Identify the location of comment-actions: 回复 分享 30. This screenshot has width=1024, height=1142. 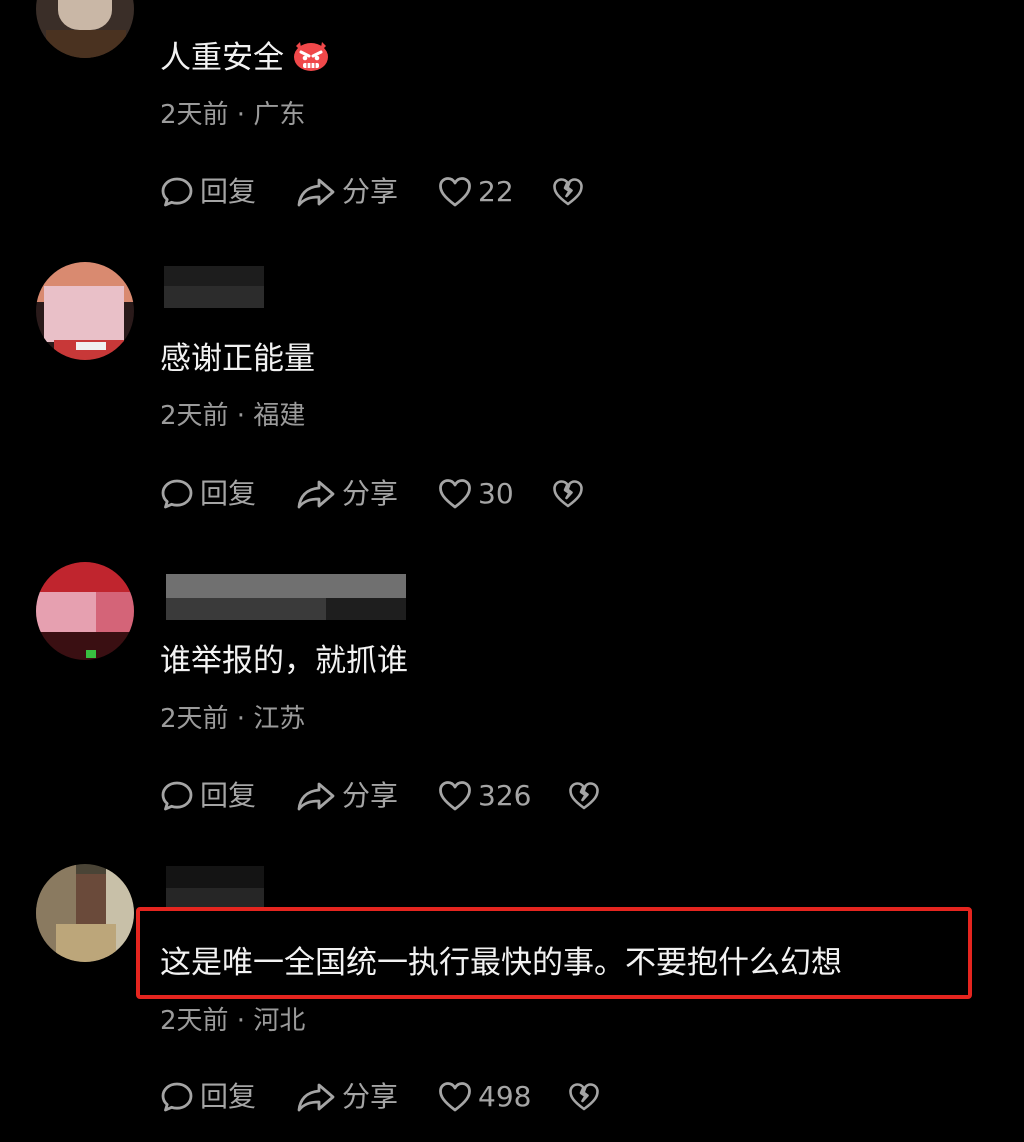
(390, 494).